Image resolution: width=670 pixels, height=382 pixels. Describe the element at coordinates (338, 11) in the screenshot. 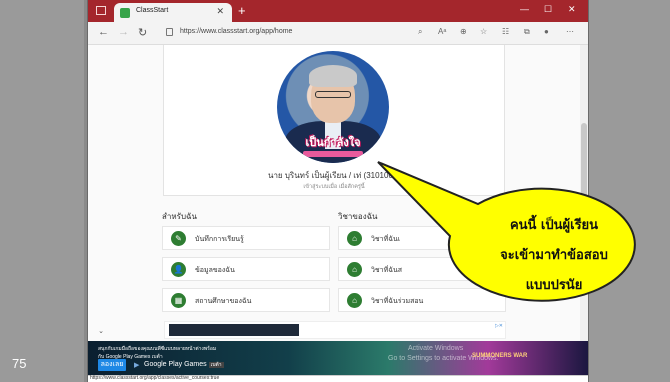

I see `title-bar: ClassStart ✕ + — ☐ ✕` at that location.